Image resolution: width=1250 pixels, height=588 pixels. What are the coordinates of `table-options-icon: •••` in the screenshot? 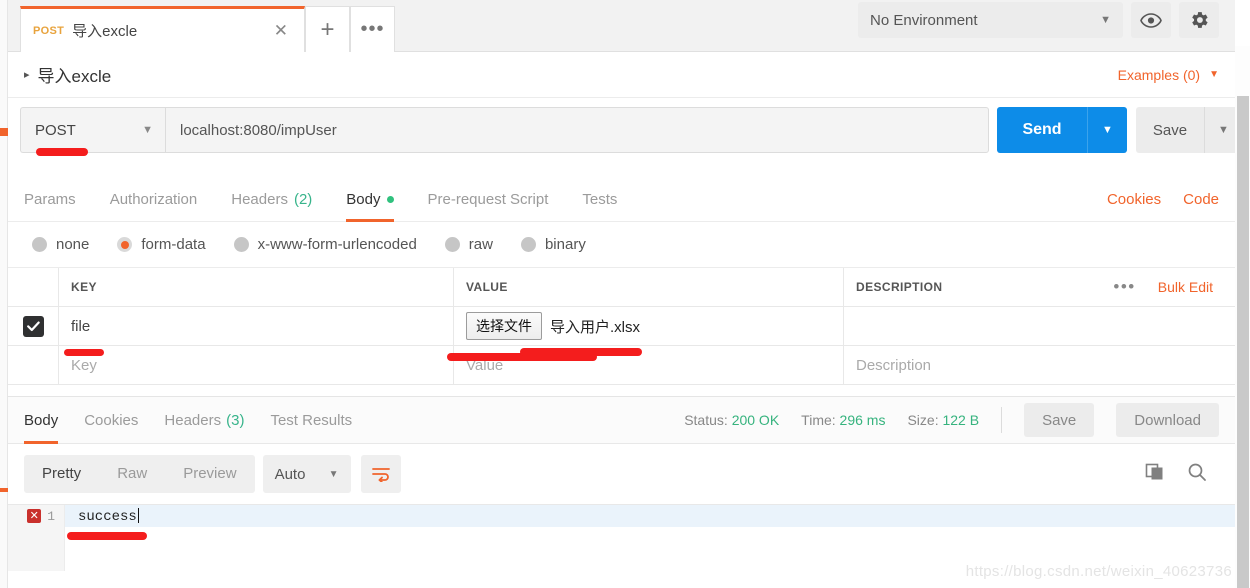 It's located at (1124, 287).